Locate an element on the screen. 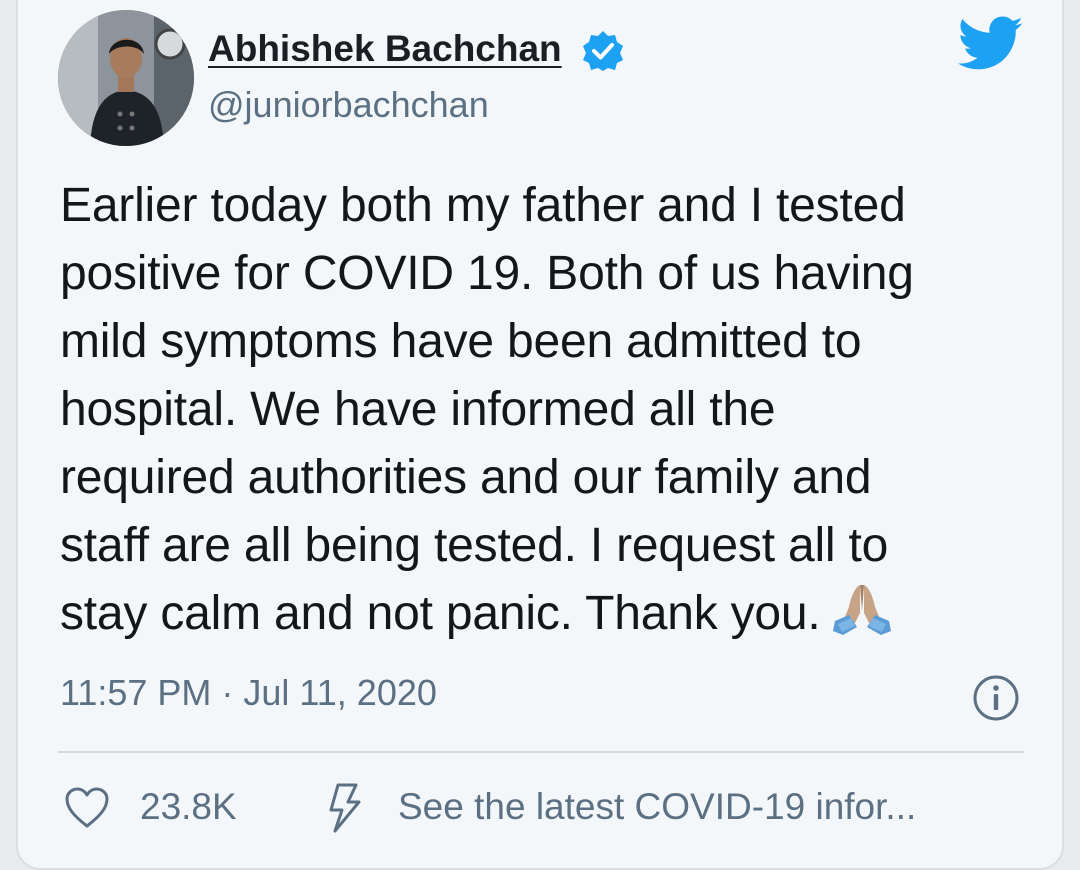  like-count: 23.8K is located at coordinates (188, 807).